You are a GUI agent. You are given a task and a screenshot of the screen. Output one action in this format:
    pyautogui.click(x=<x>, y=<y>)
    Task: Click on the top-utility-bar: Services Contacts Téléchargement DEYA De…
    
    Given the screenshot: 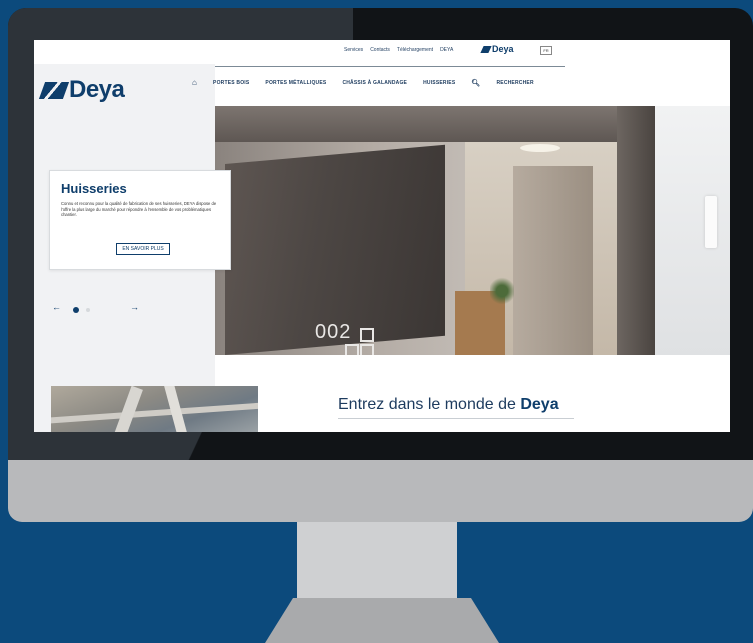 What is the action you would take?
    pyautogui.click(x=382, y=51)
    